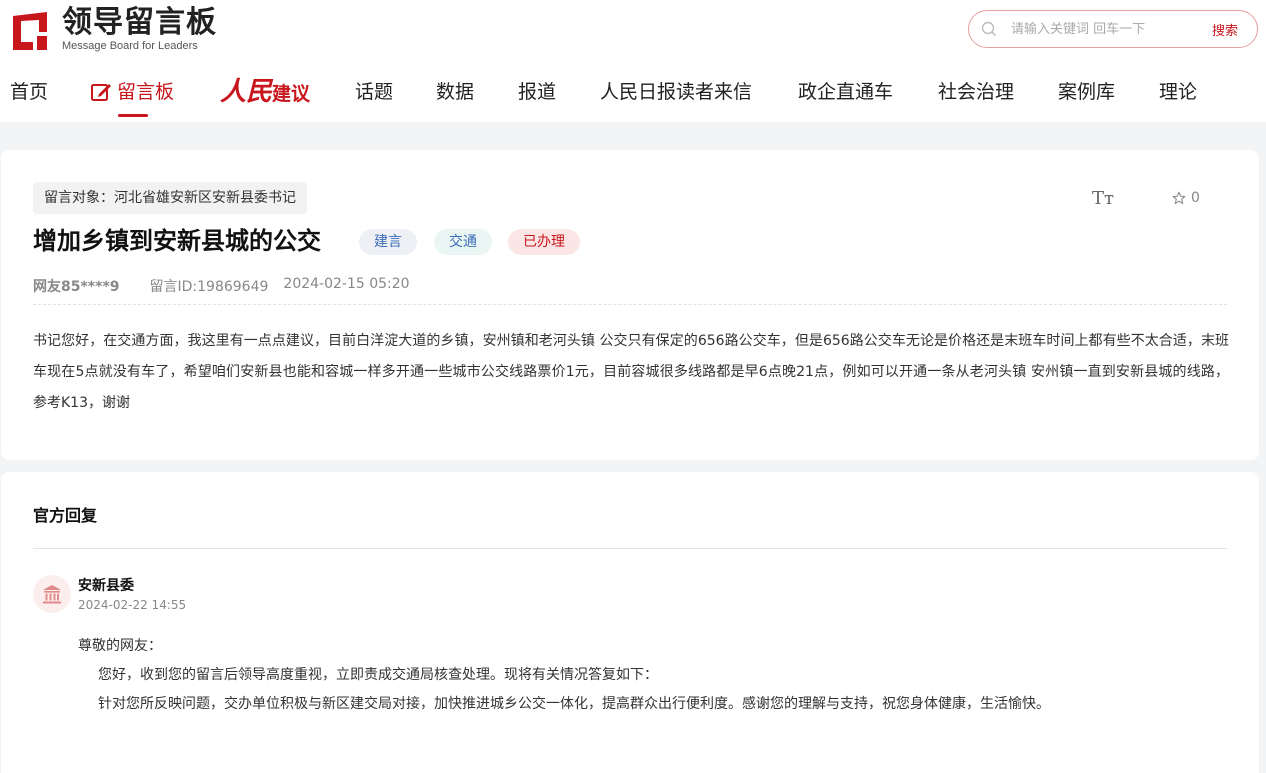  Describe the element at coordinates (101, 92) in the screenshot. I see `edit-icon` at that location.